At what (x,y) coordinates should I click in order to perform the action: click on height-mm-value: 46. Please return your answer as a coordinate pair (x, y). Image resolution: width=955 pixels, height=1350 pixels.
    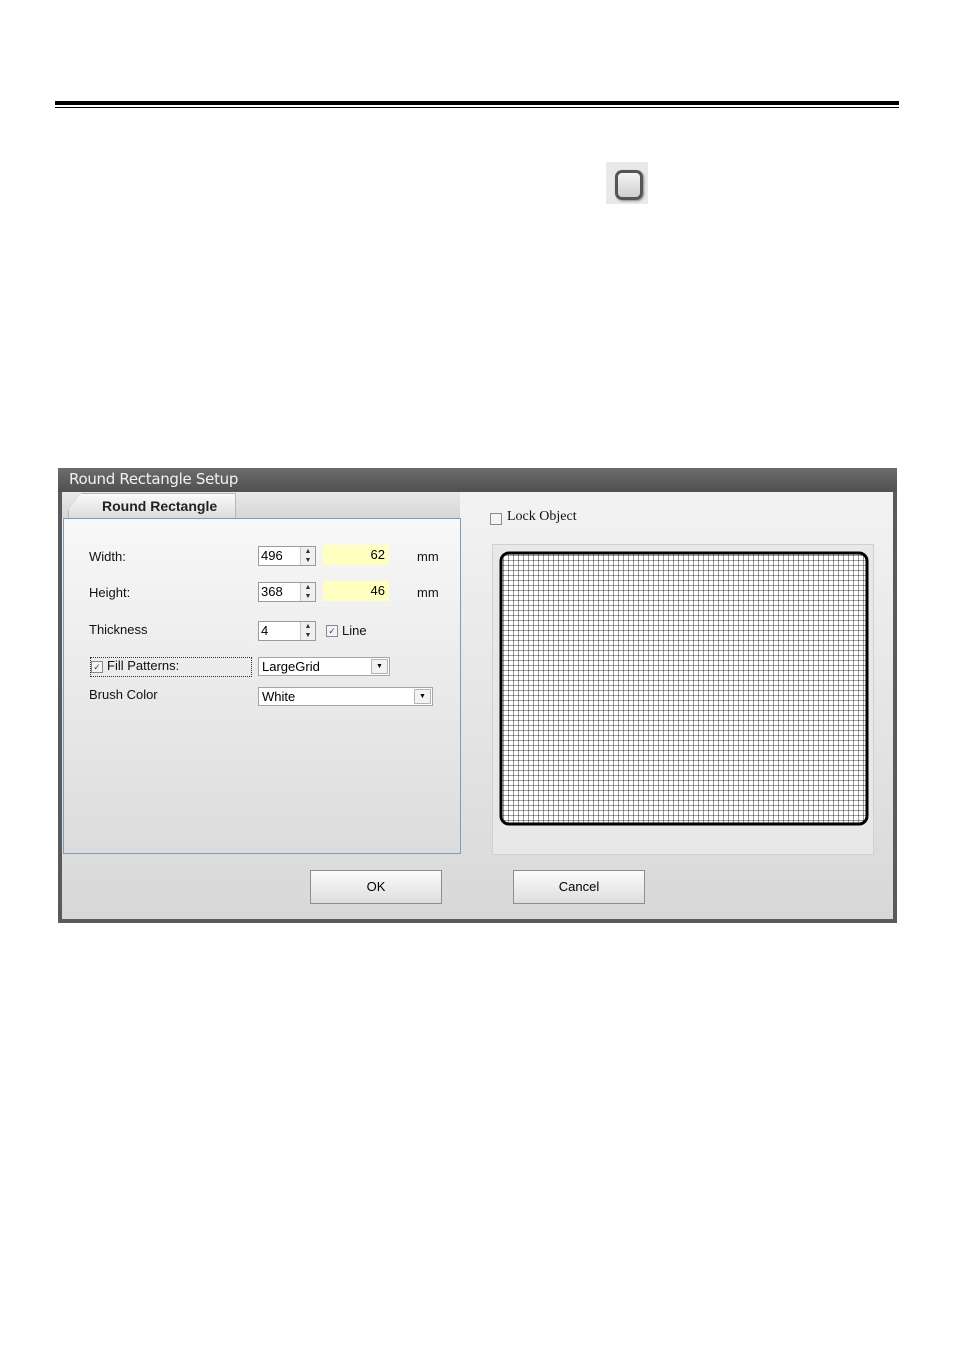
    Looking at the image, I should click on (377, 590).